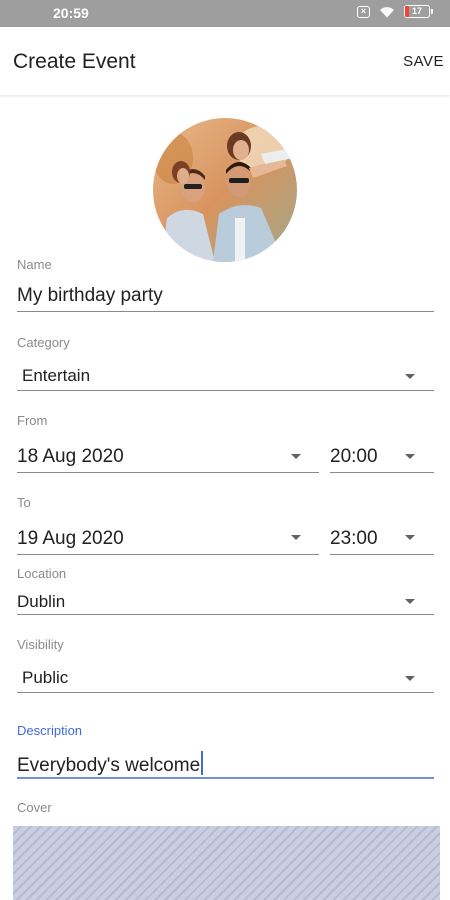 The image size is (450, 900). I want to click on from-time-dropdown-icon, so click(410, 456).